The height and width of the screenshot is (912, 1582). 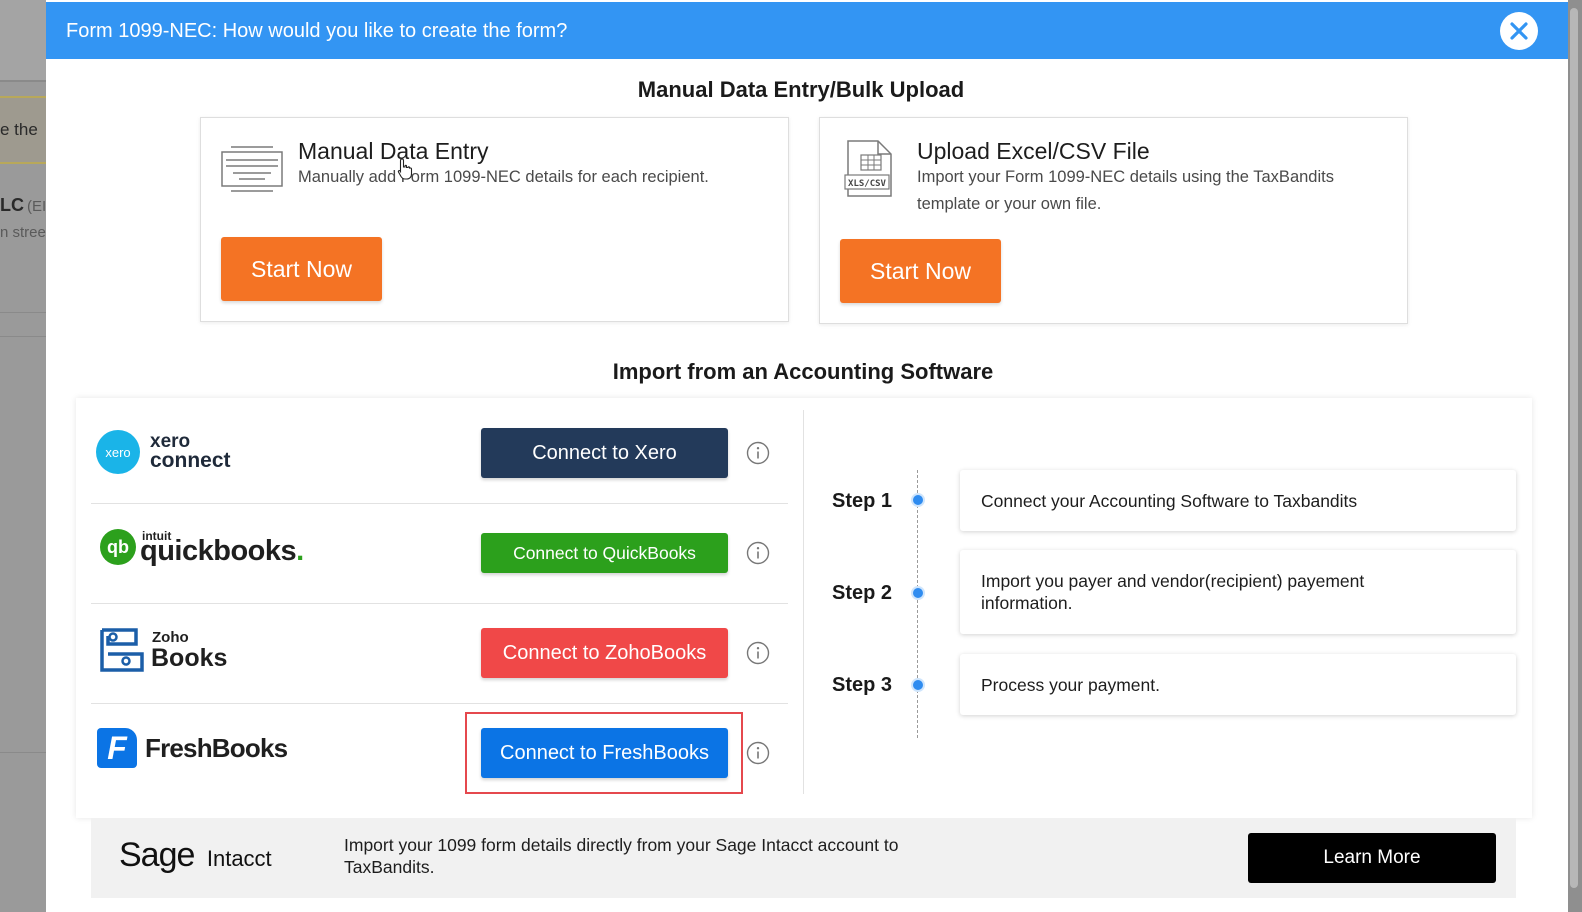 What do you see at coordinates (1238, 684) in the screenshot?
I see `step-3-box: Process your payment.` at bounding box center [1238, 684].